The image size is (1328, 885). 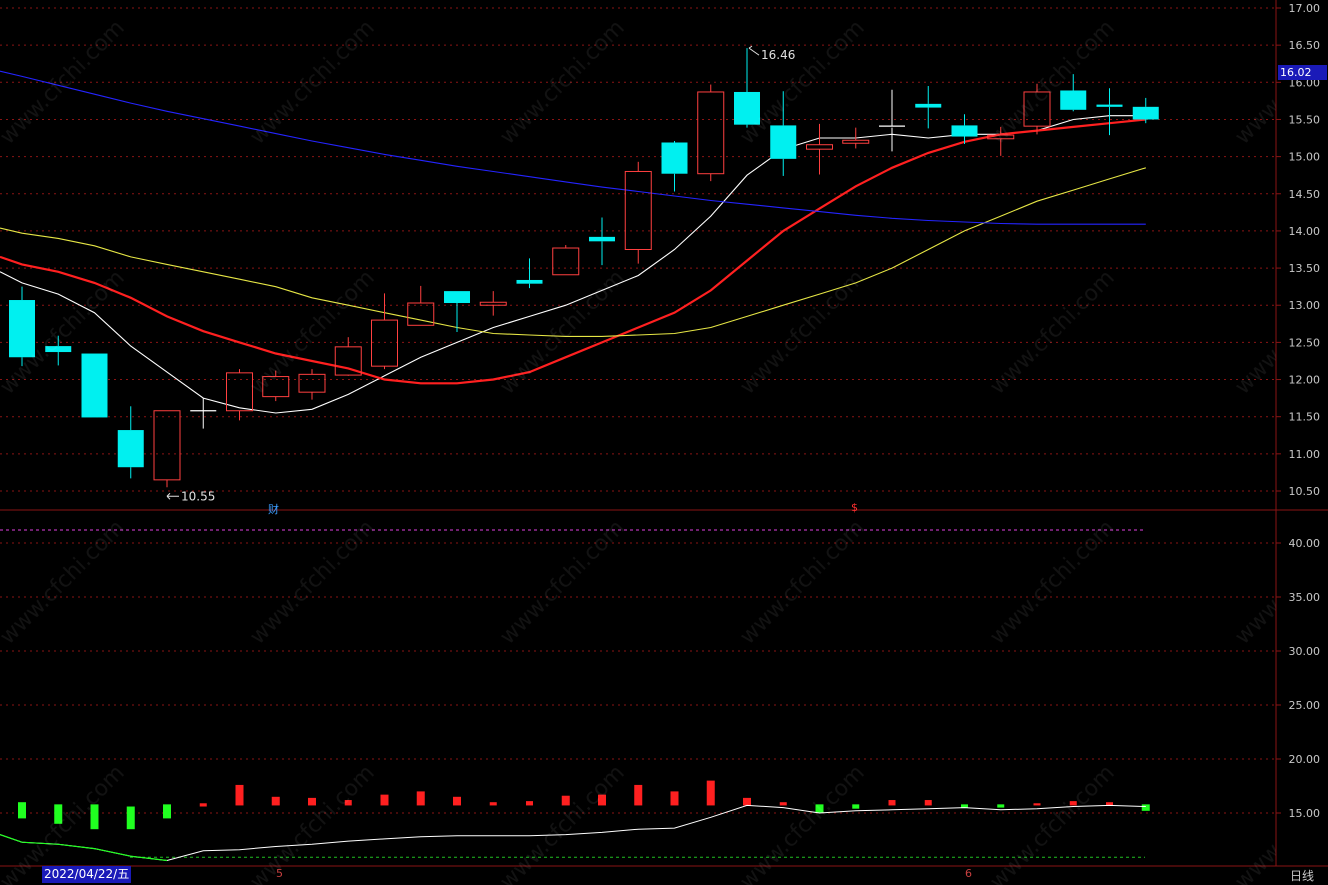 I want to click on indicator-tick-label: 35.00, so click(x=1305, y=597).